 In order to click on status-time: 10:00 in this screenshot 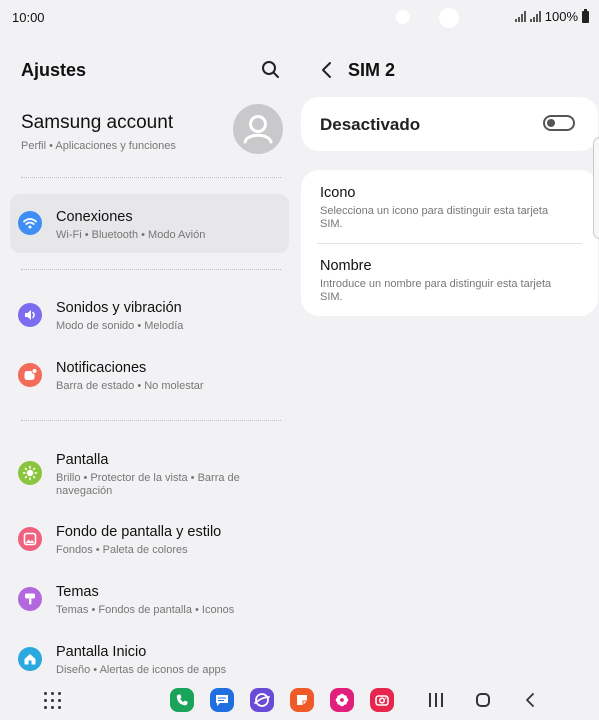, I will do `click(28, 17)`.